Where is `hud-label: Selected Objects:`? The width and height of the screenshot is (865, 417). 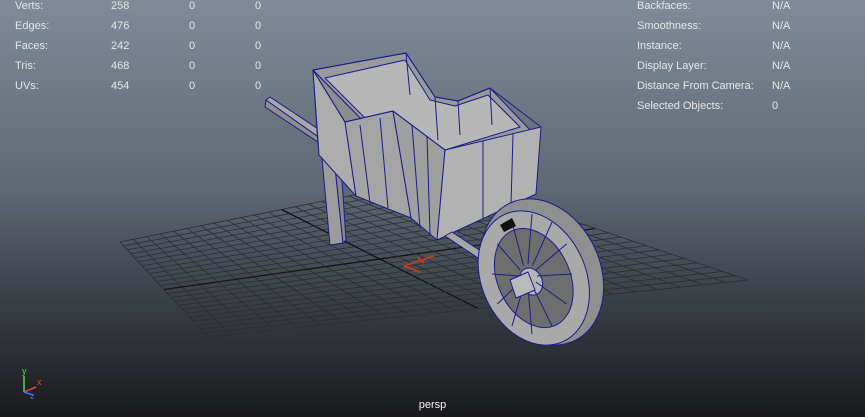
hud-label: Selected Objects: is located at coordinates (680, 106).